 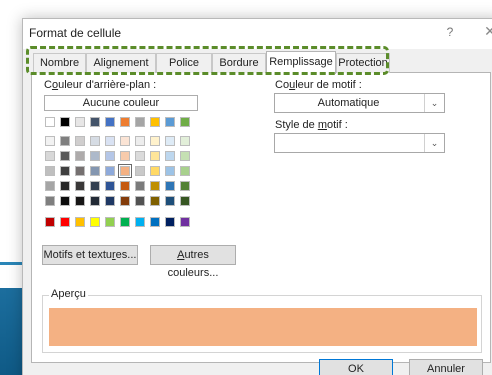 I want to click on pattern-color-select: Automatique ⌄, so click(x=359, y=103).